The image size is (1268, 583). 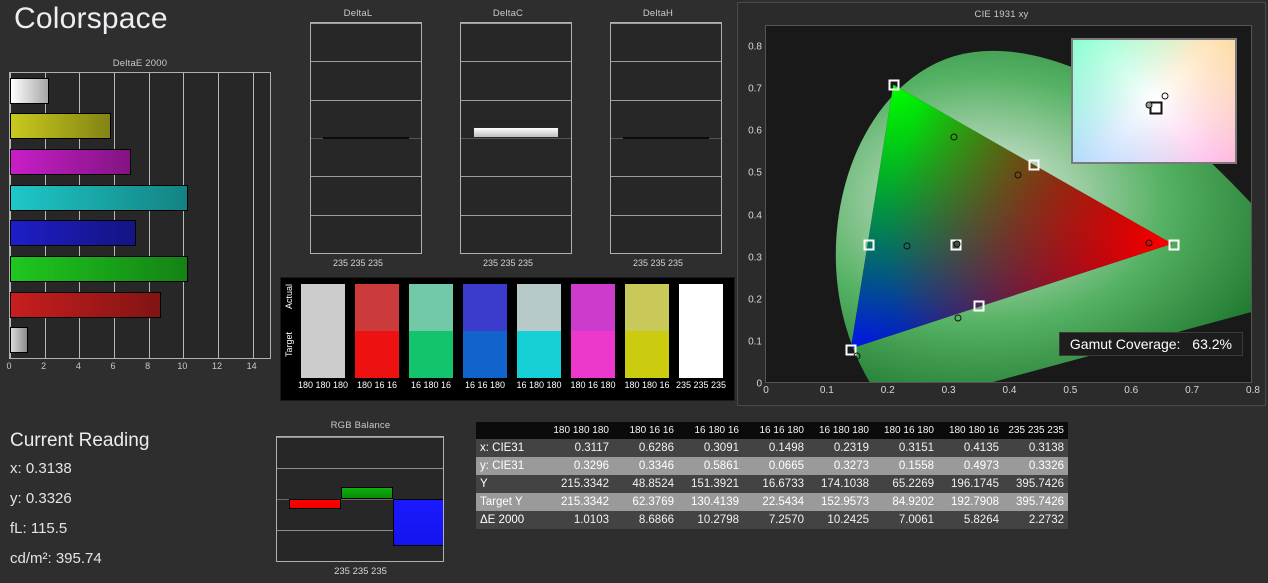 I want to click on cie-x-tick: 0, so click(x=766, y=390).